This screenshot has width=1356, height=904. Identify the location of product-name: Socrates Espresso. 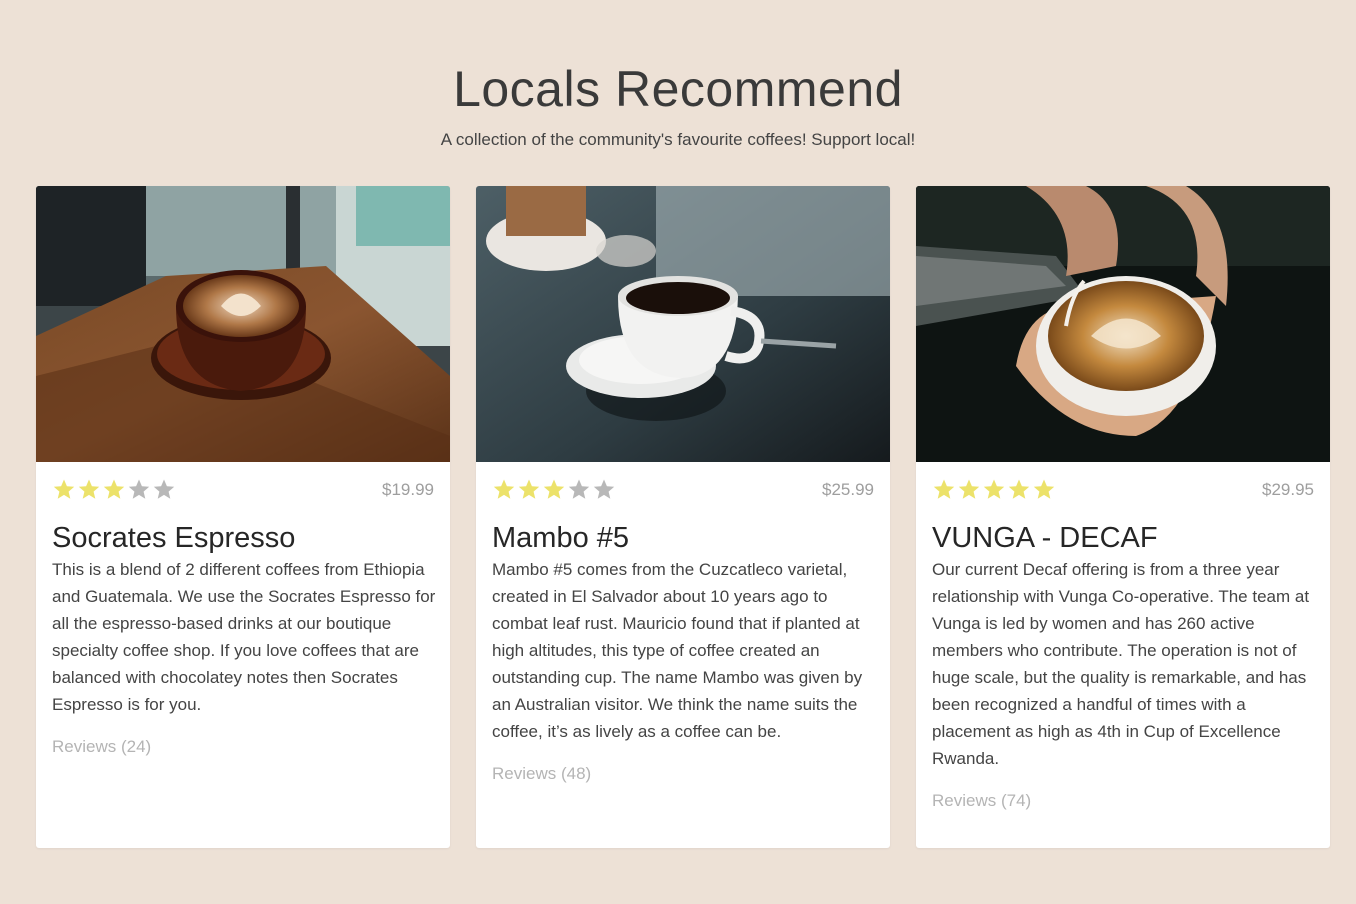
(244, 538).